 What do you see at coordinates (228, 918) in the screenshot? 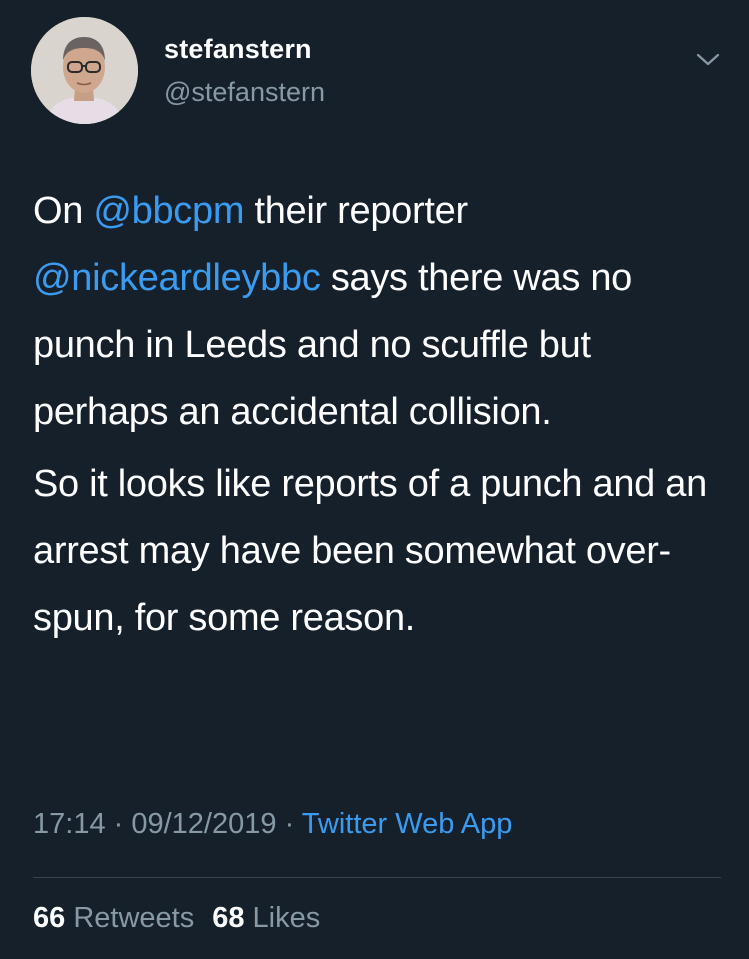
I see `likes-count: 68` at bounding box center [228, 918].